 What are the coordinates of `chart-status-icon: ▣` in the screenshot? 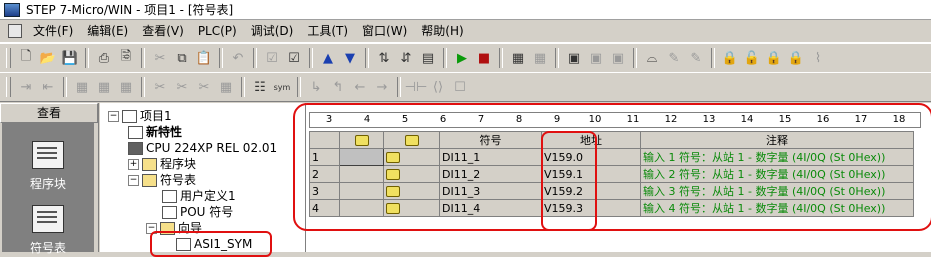 It's located at (574, 58).